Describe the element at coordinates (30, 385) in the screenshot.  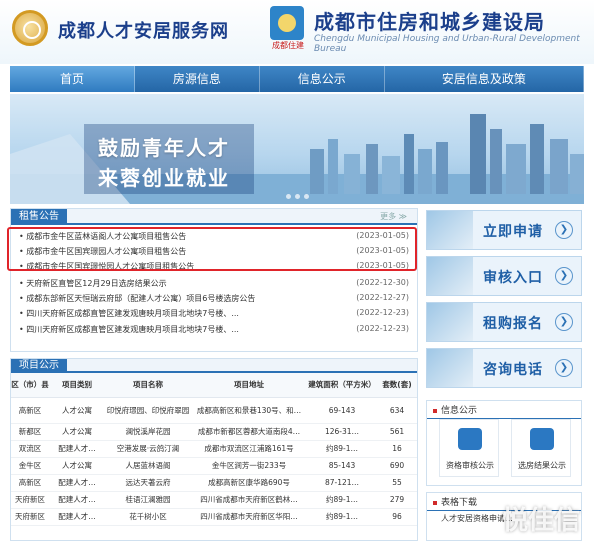
I see `col-district: 区（市）县` at that location.